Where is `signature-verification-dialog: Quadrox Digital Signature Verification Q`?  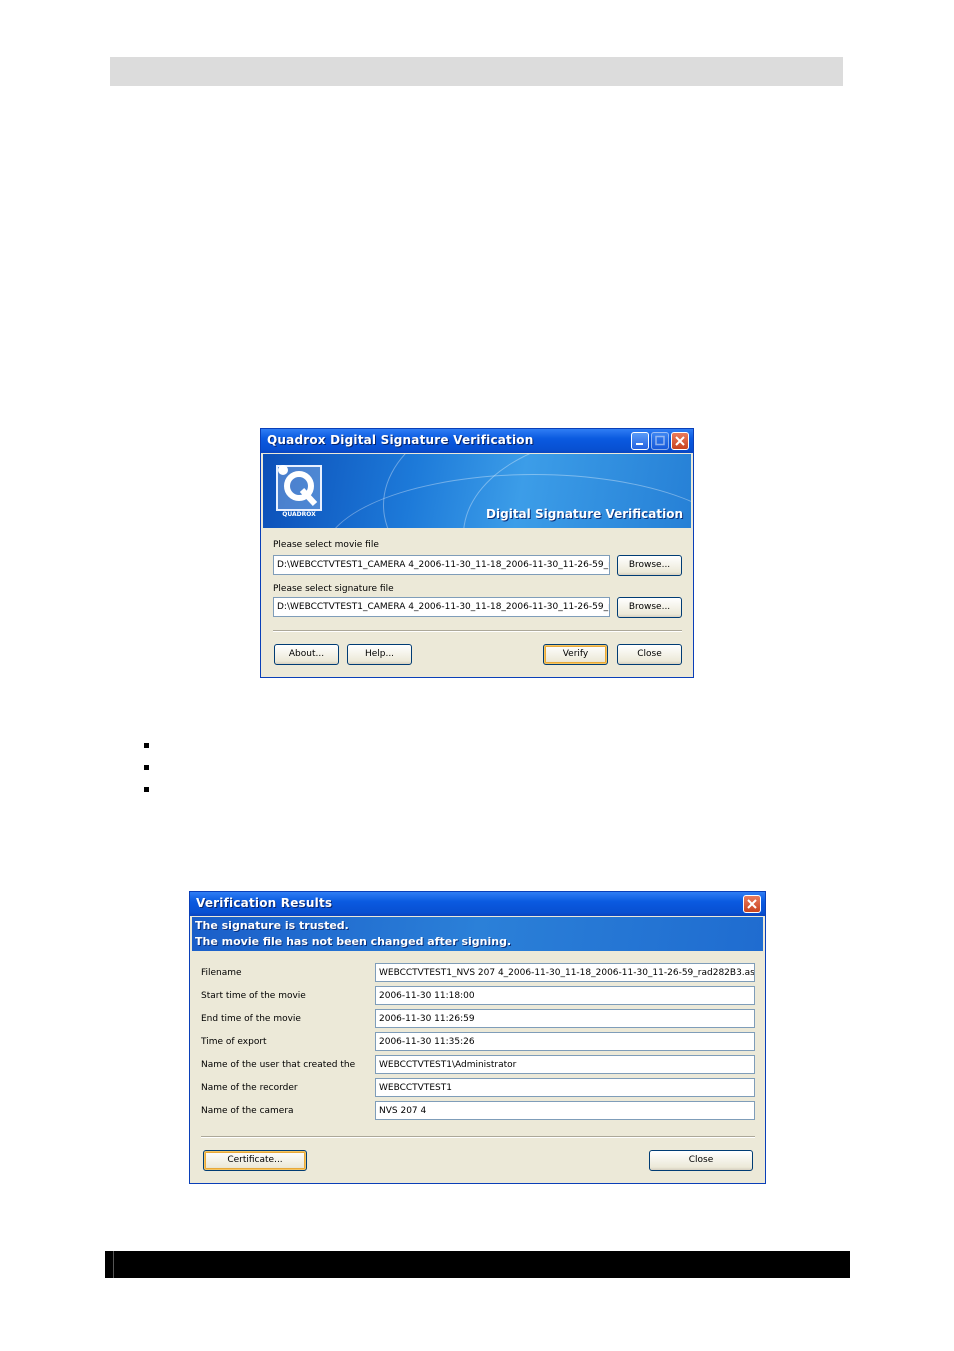
signature-verification-dialog: Quadrox Digital Signature Verification Q is located at coordinates (477, 553).